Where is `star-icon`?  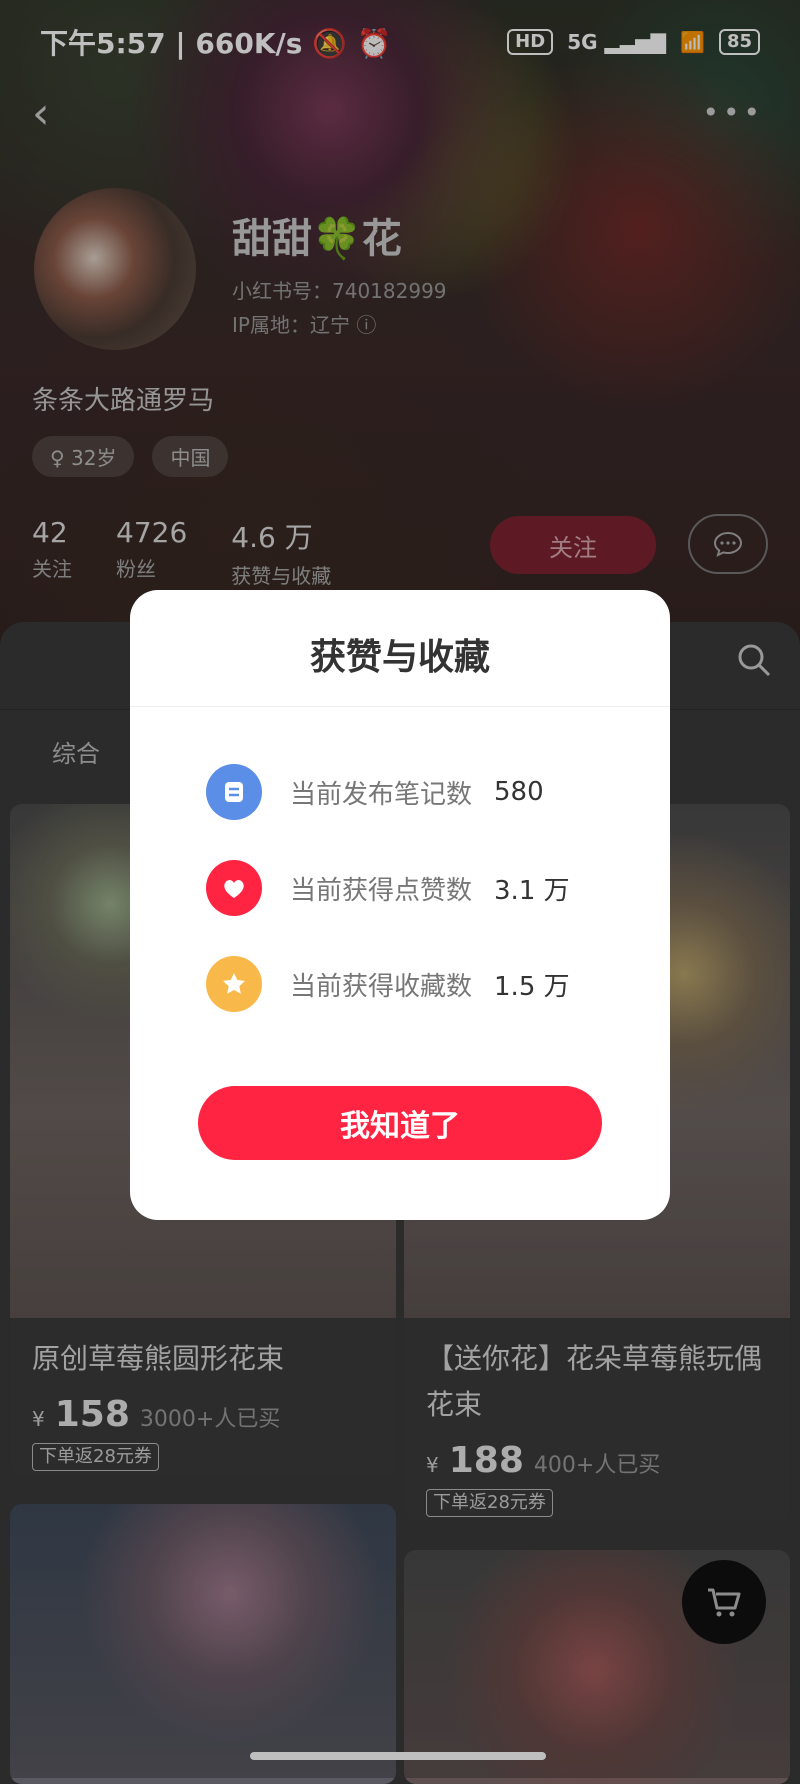 star-icon is located at coordinates (234, 984).